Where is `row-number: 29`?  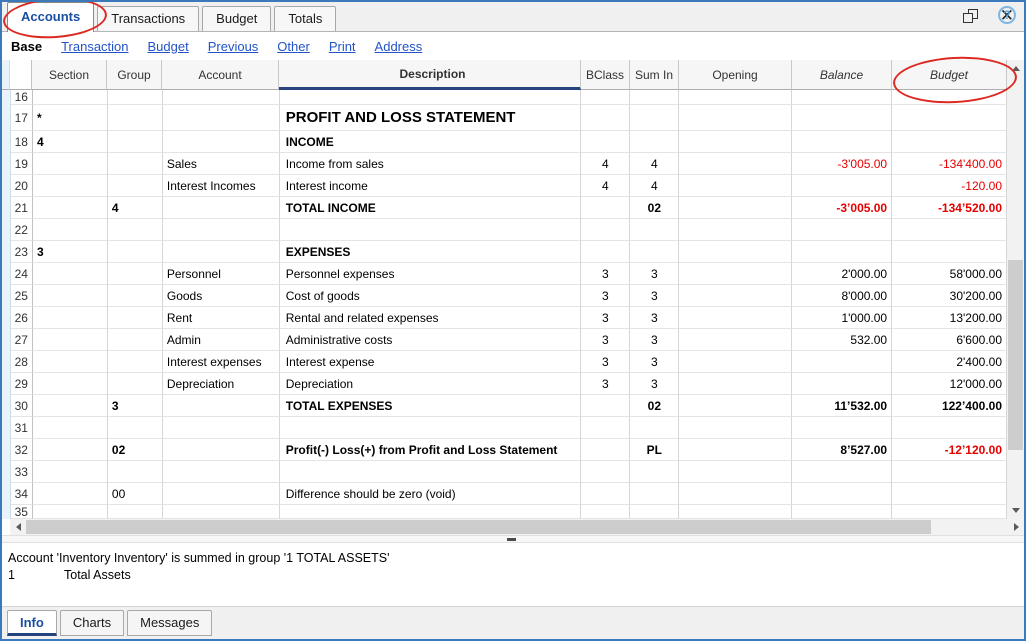 row-number: 29 is located at coordinates (22, 384).